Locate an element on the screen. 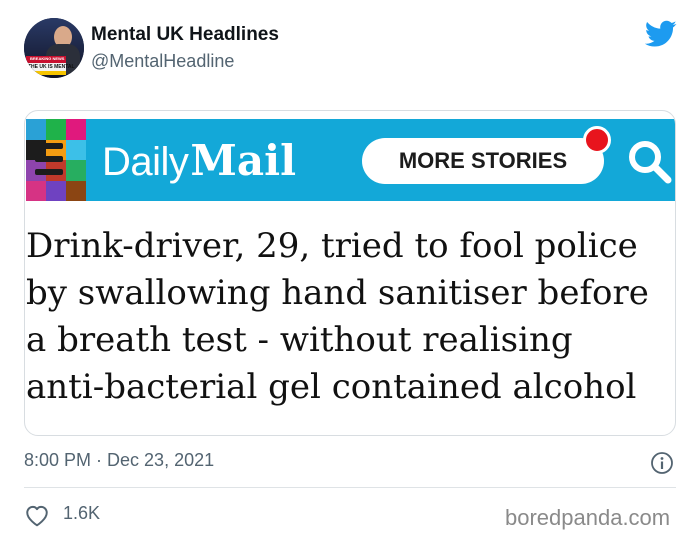  avatar: BREAKING NEWS THE UK IS MENTAL is located at coordinates (54, 48).